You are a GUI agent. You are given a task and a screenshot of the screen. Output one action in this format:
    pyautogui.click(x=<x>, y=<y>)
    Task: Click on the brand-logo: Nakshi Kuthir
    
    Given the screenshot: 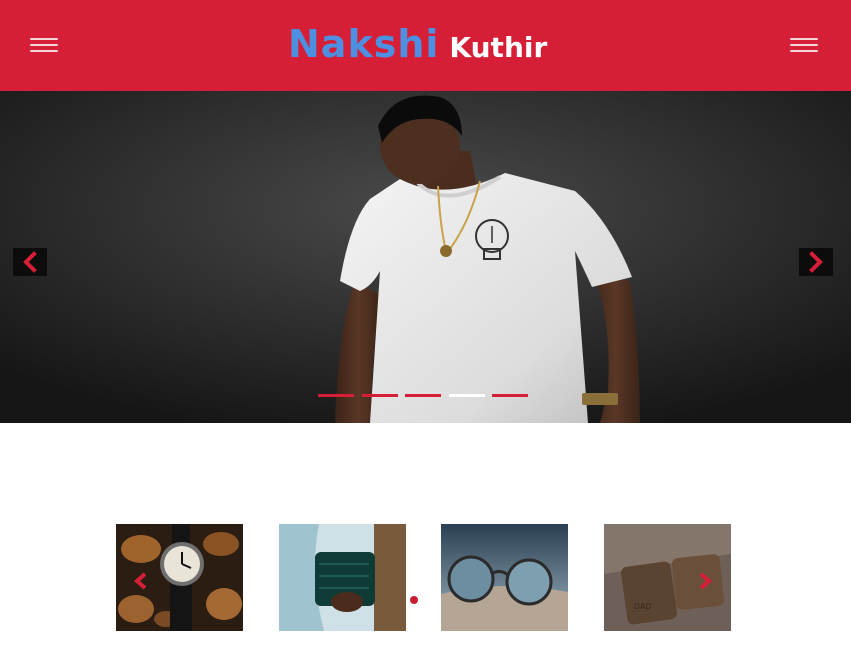 What is the action you would take?
    pyautogui.click(x=428, y=47)
    